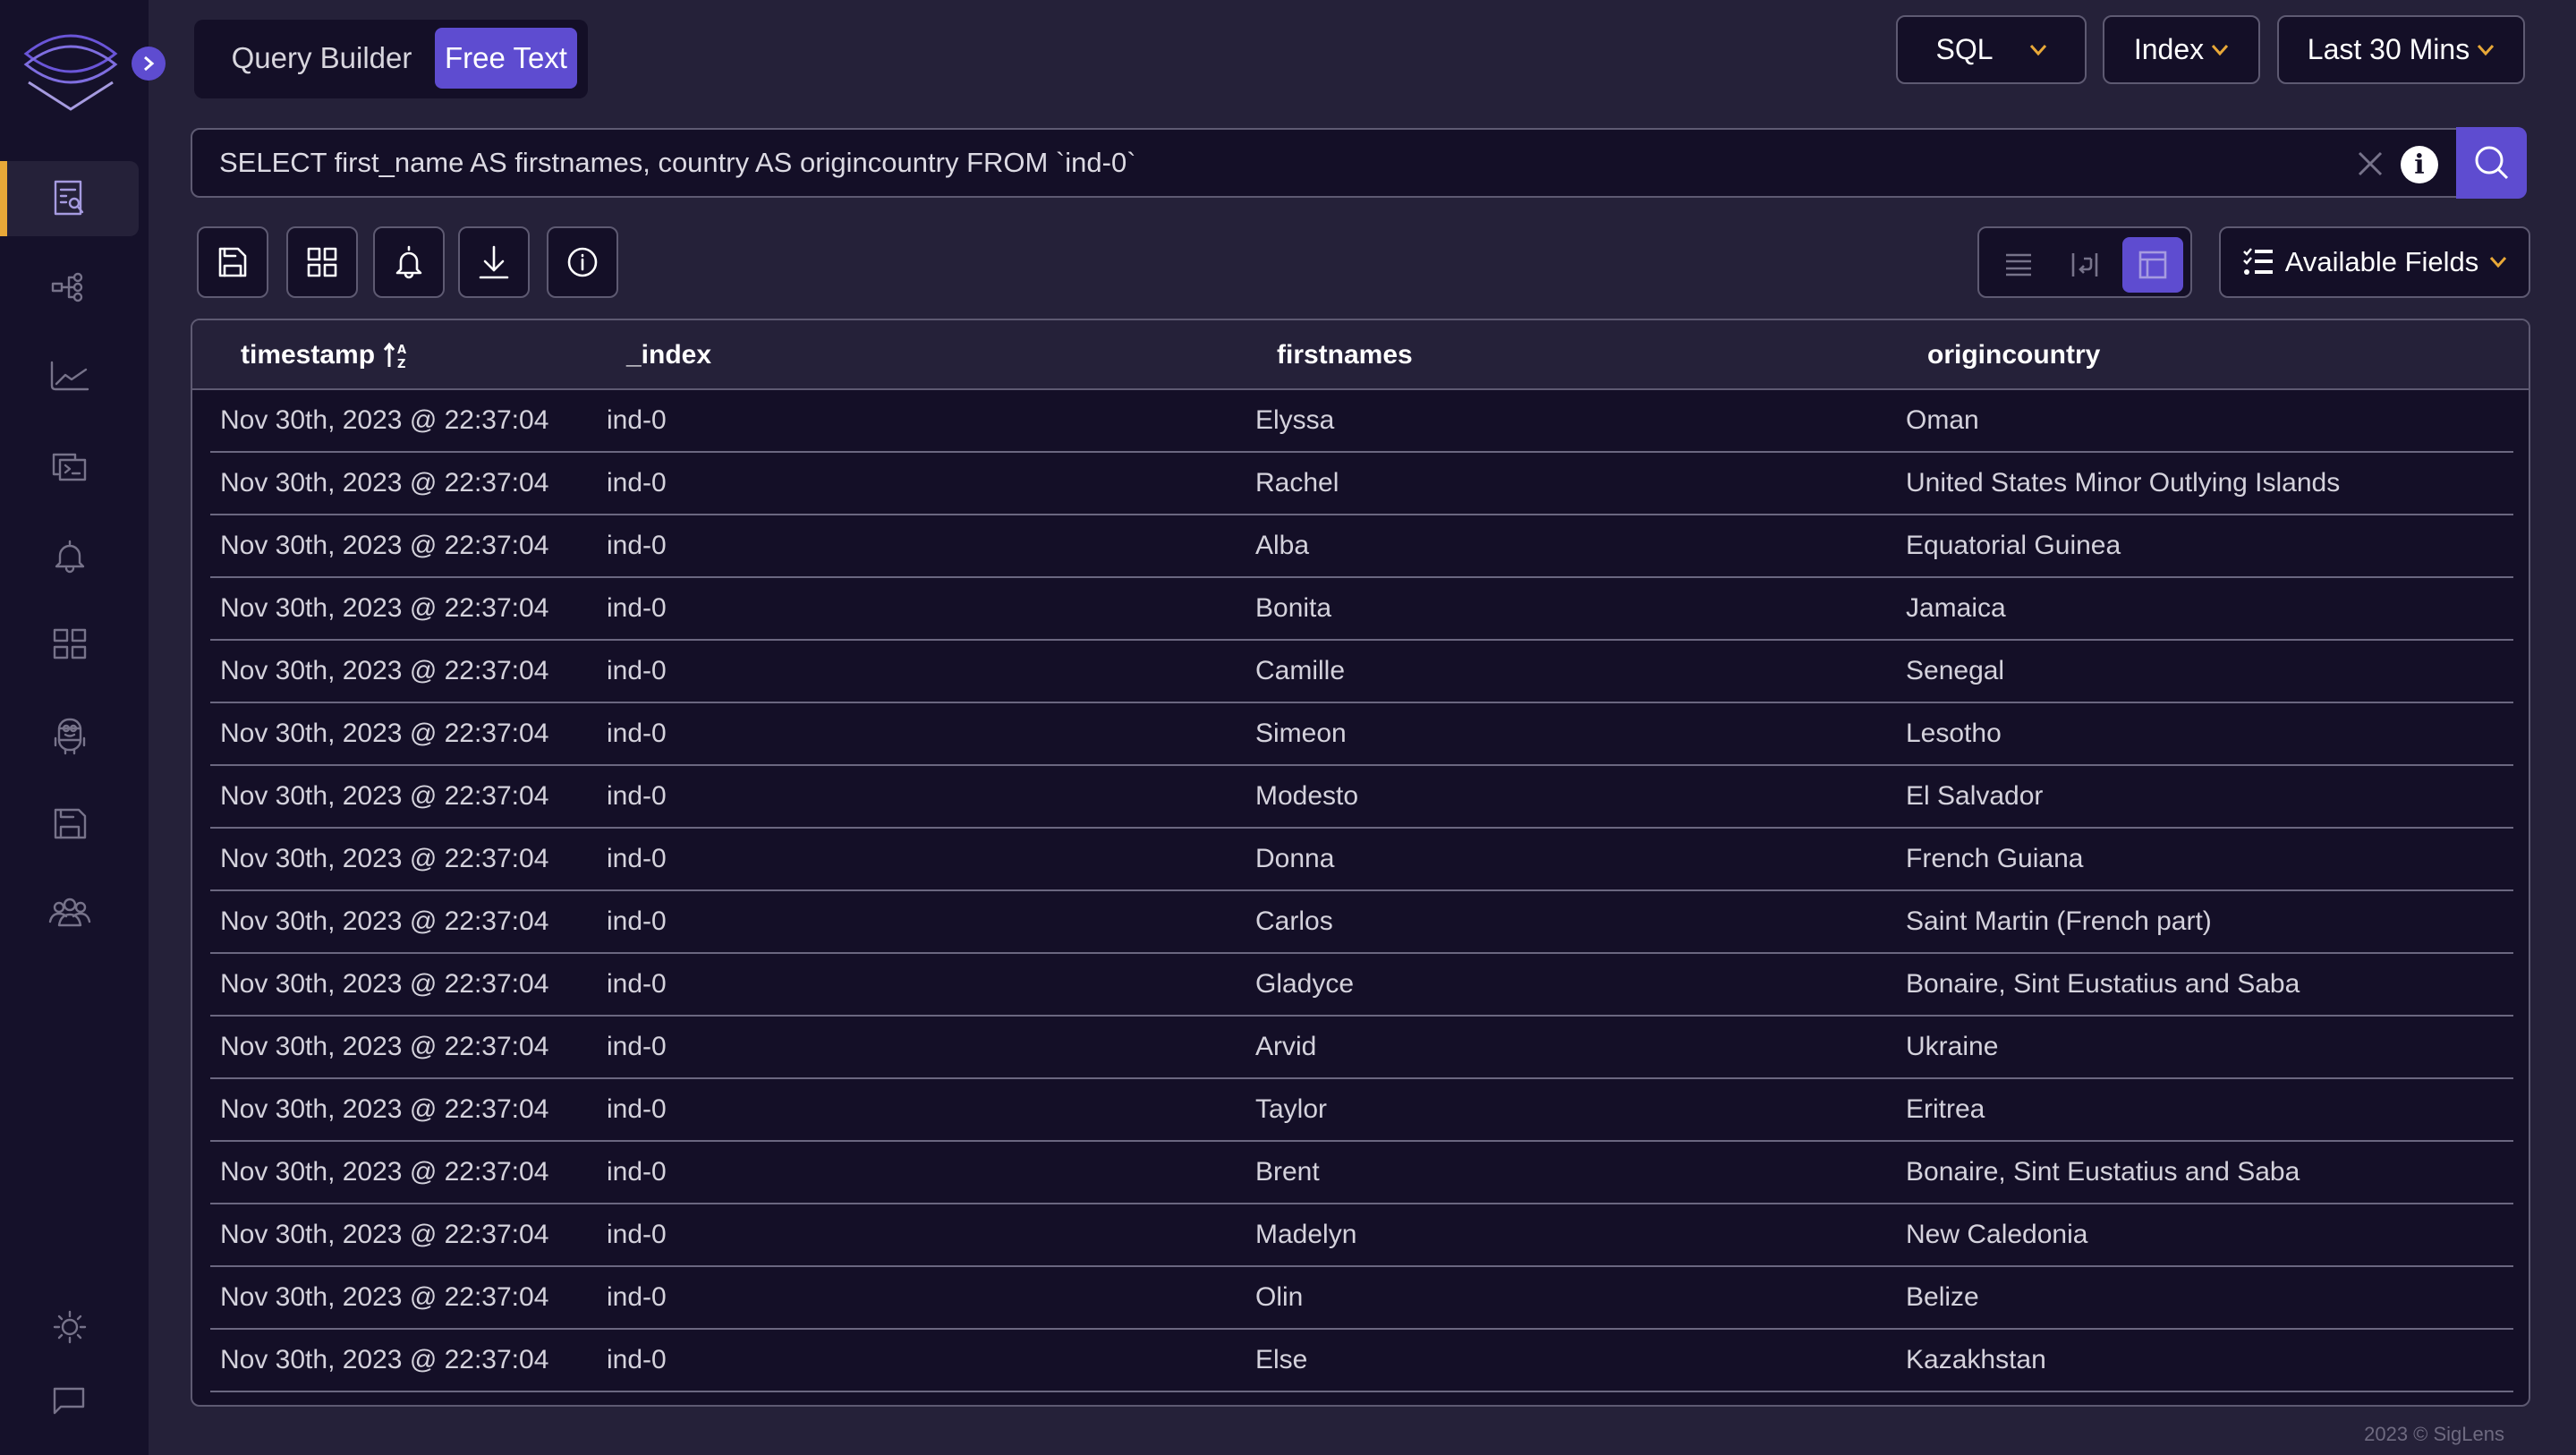 This screenshot has height=1455, width=2576. I want to click on download-button, so click(494, 262).